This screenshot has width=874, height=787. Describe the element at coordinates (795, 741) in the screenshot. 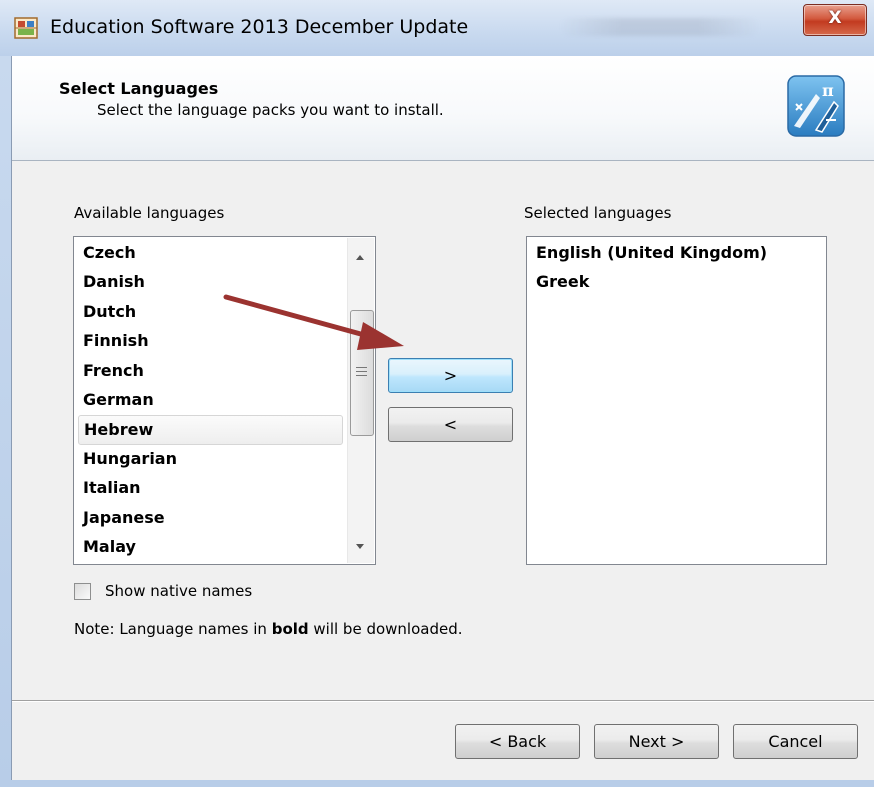

I see `cancel-button: Cancel` at that location.